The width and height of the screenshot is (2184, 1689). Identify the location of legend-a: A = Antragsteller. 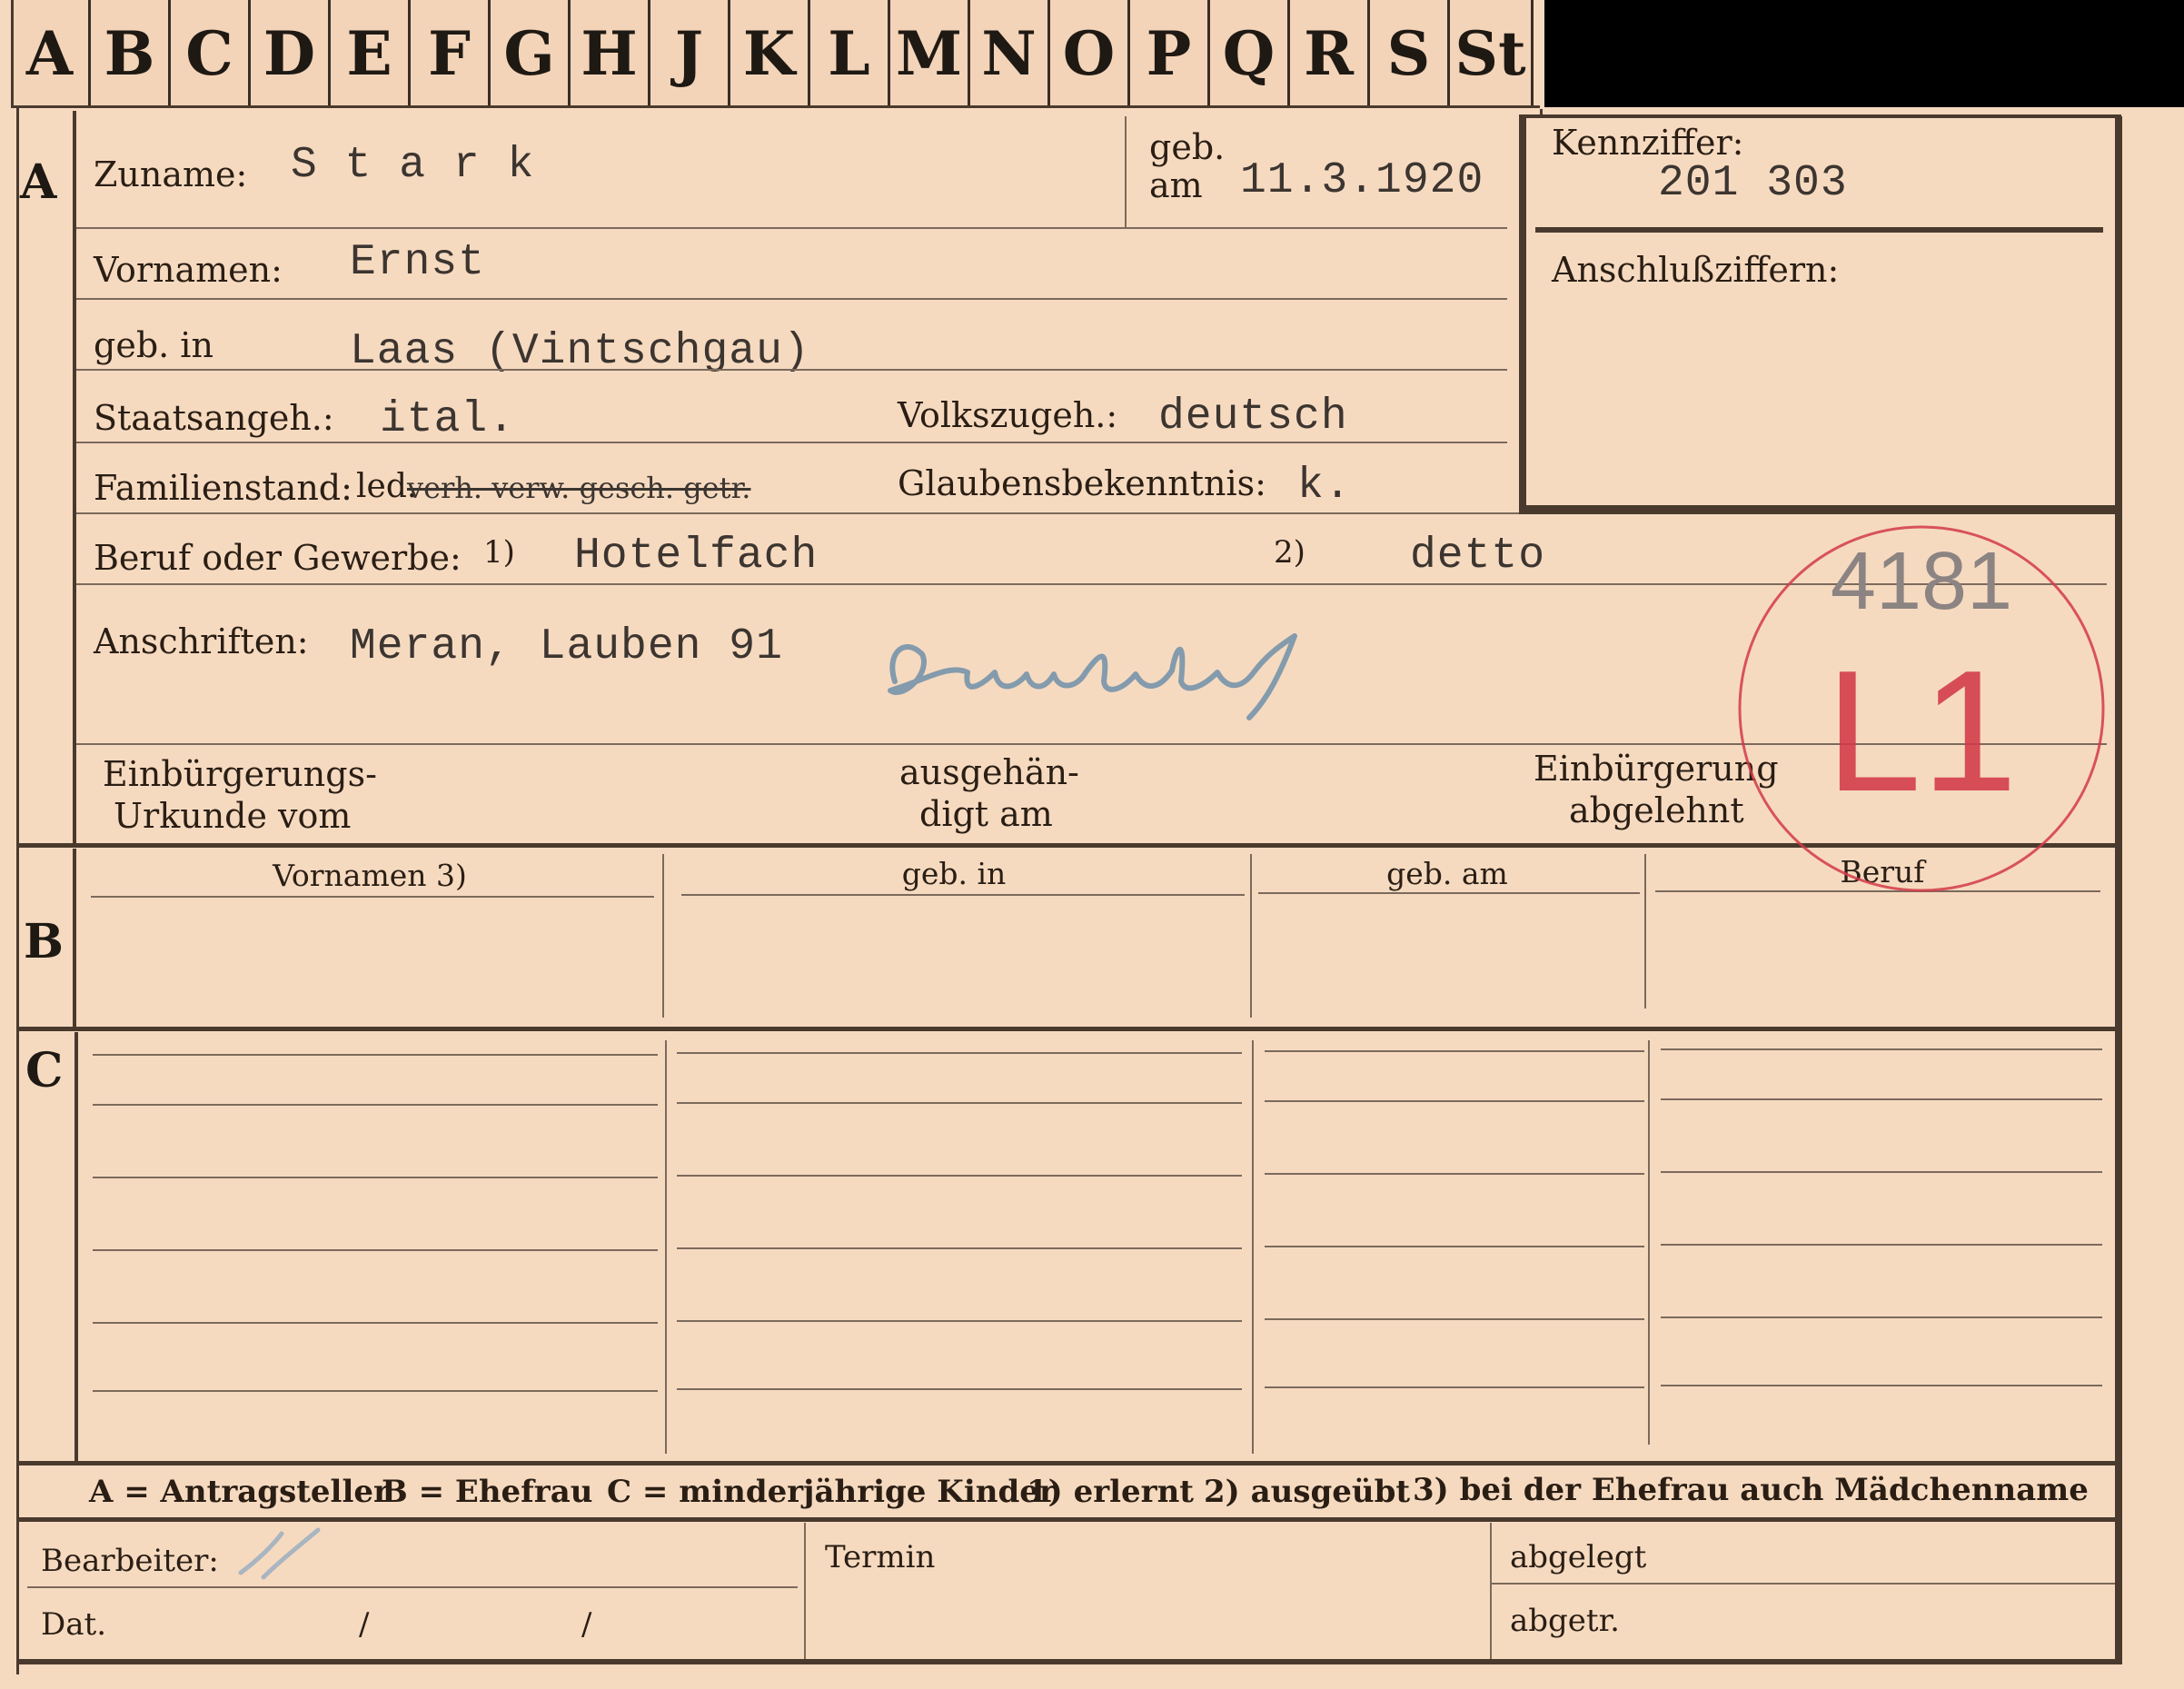
(239, 1492).